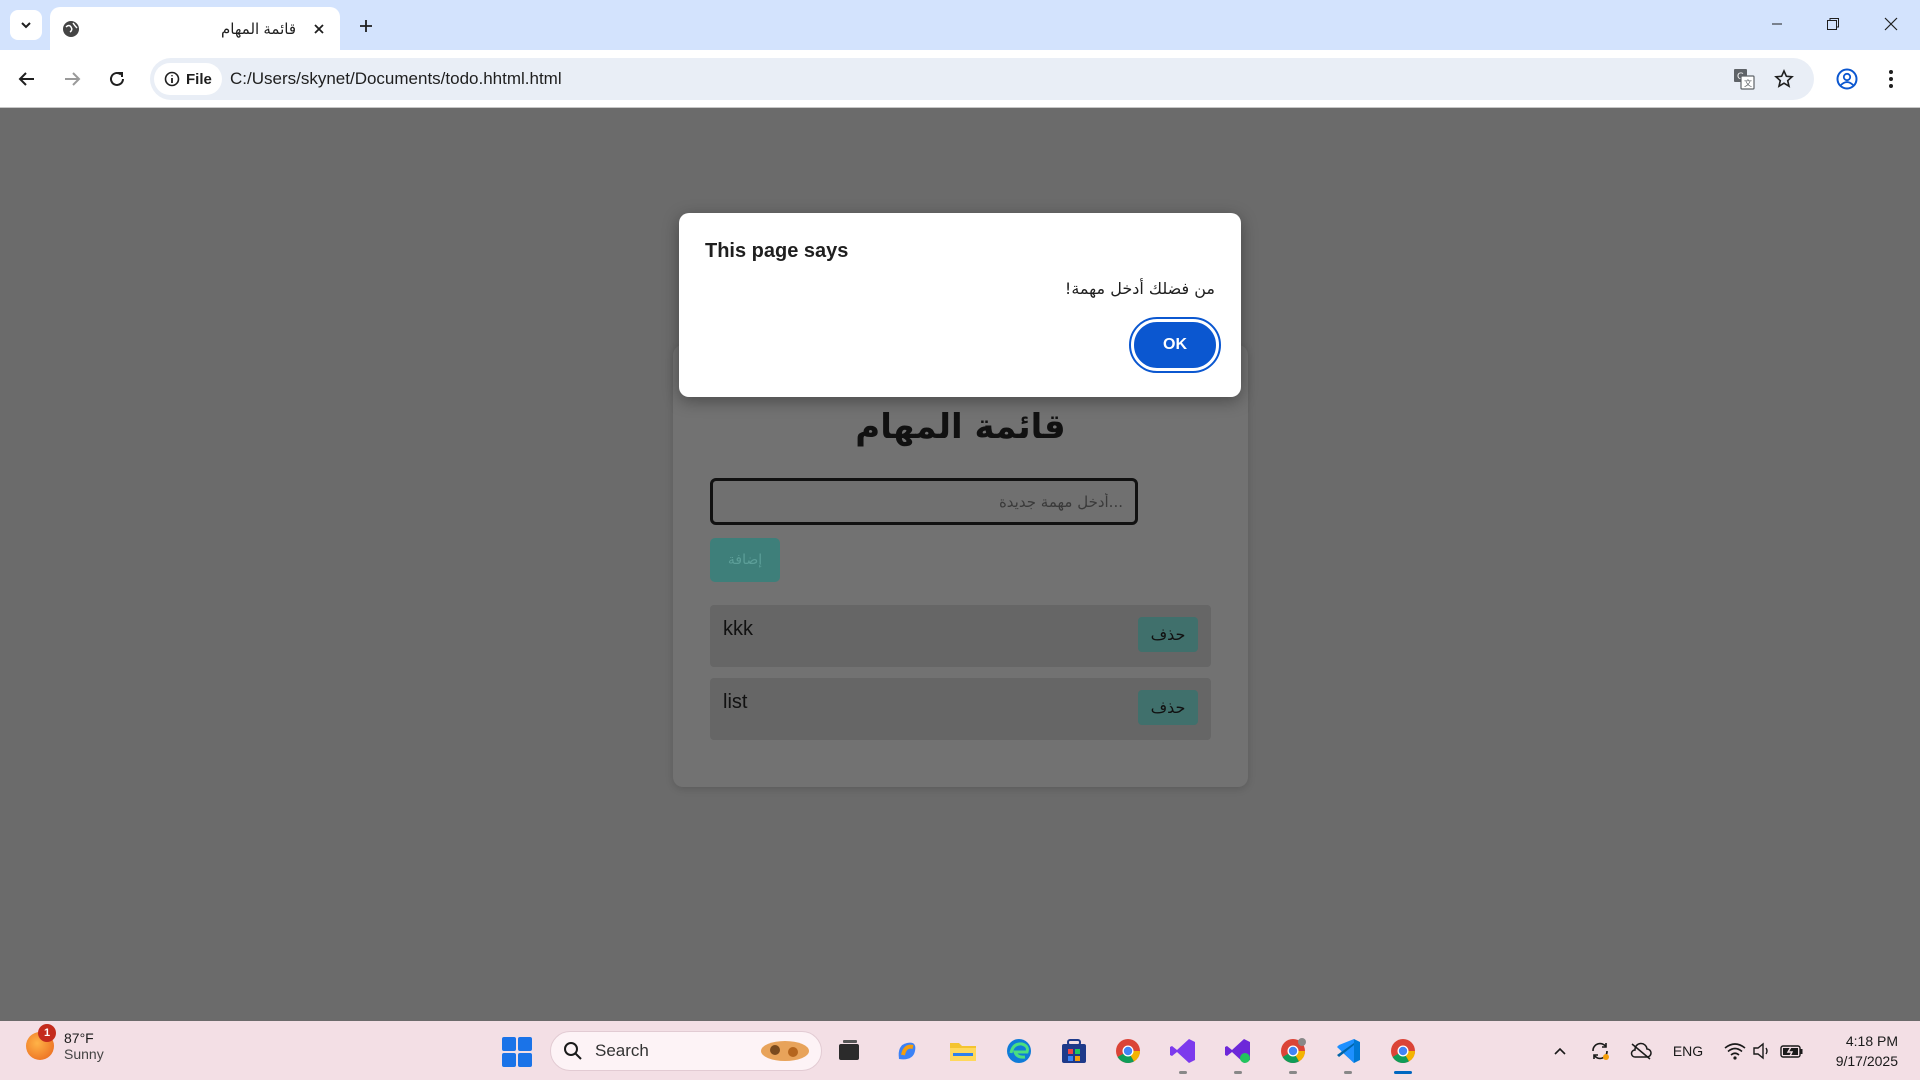 Image resolution: width=1920 pixels, height=1080 pixels. I want to click on sun-icon: 1, so click(41, 1042).